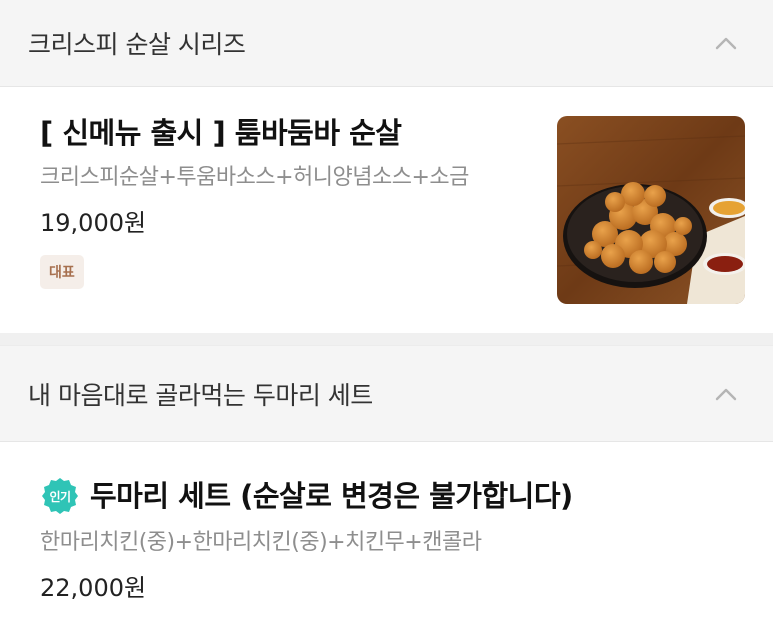 The width and height of the screenshot is (773, 622). I want to click on menu-item-name-row: 인기 두마리 세트 (순살로 변경은 불가합니다), so click(391, 496).